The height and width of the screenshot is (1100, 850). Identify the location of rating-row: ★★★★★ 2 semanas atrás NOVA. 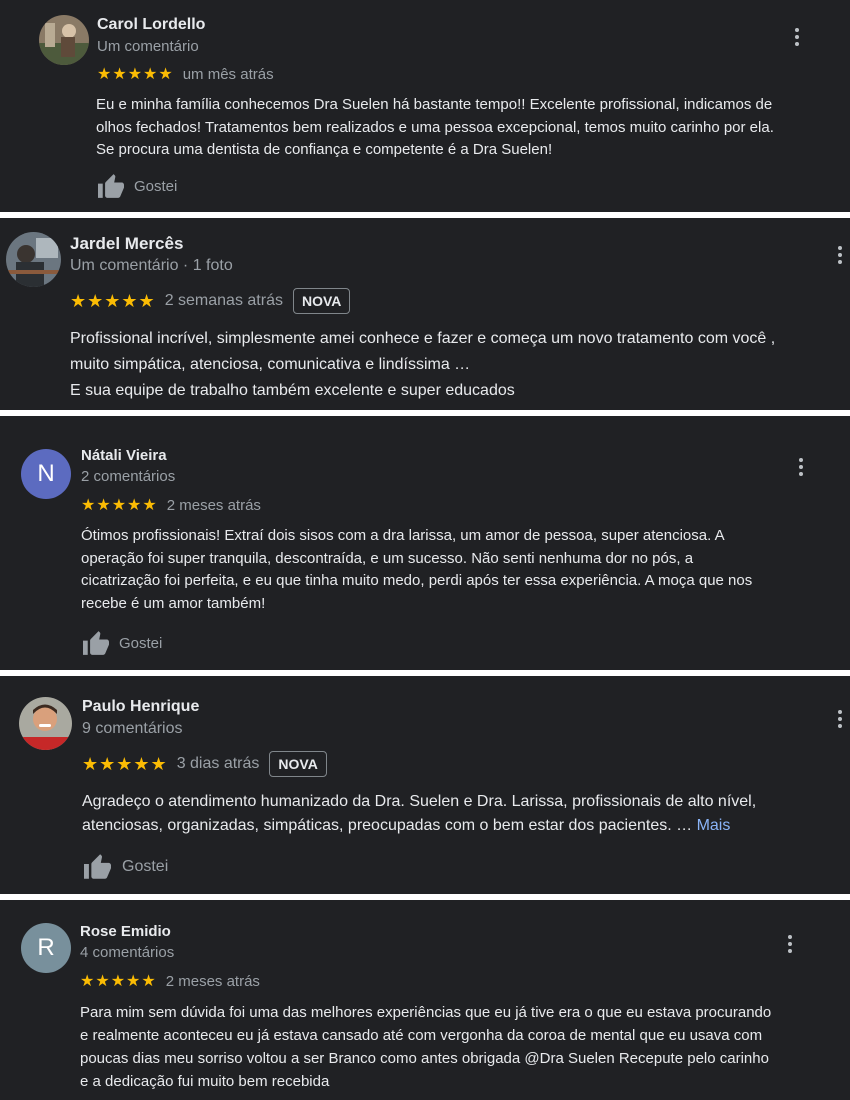
(210, 301).